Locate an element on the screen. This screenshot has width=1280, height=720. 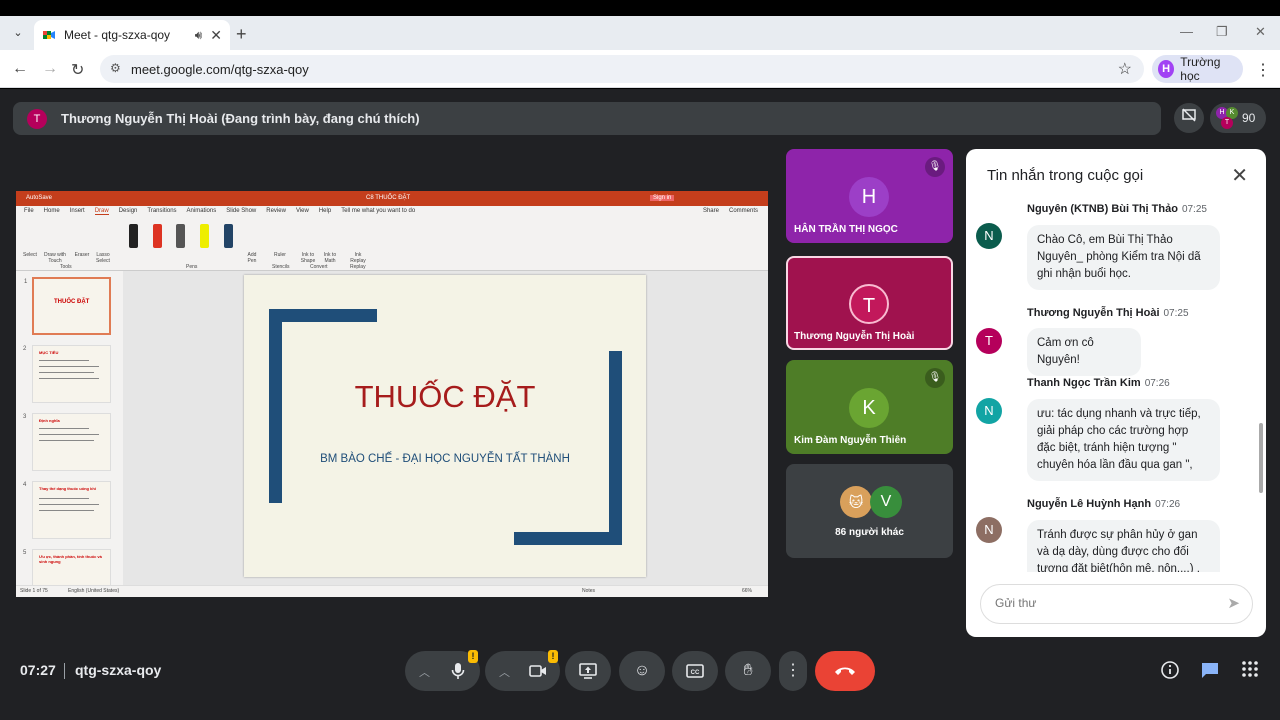
message-sender: Nguyễn Lê Huỳnh Hạnh 07:26 is located at coordinates (1104, 504).